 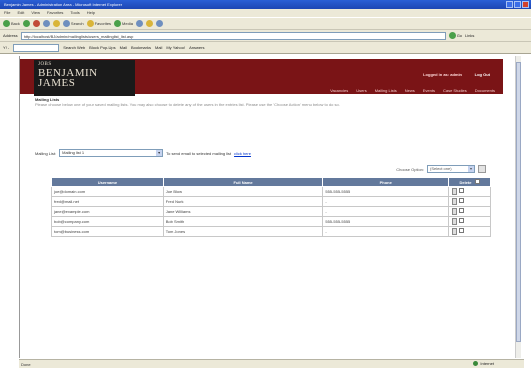 I want to click on back-arrow-icon, so click(x=6, y=23).